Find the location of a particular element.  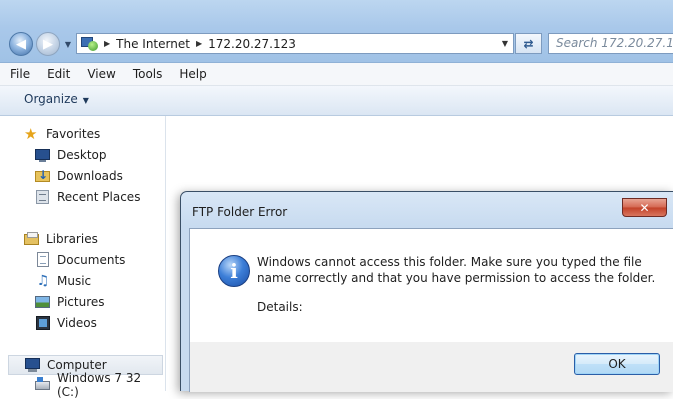

nav-item-pictures: Pictures is located at coordinates (81, 302).